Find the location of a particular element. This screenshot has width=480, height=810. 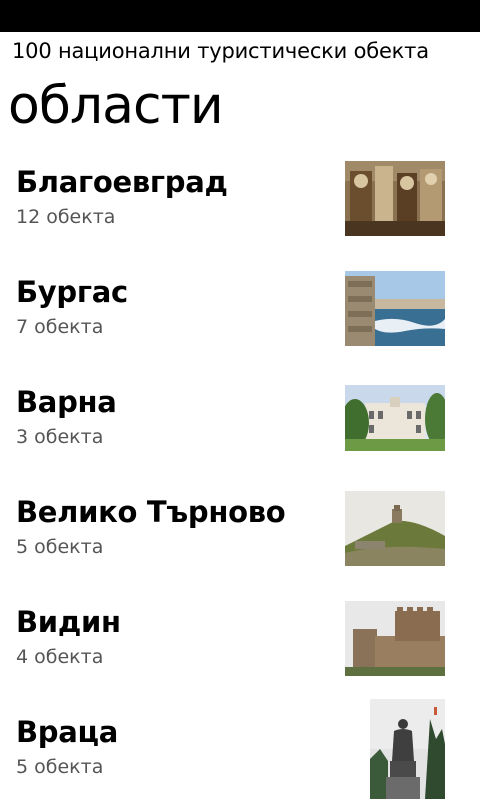

list-item-vidin: Видин 4 обекта is located at coordinates (240, 645).